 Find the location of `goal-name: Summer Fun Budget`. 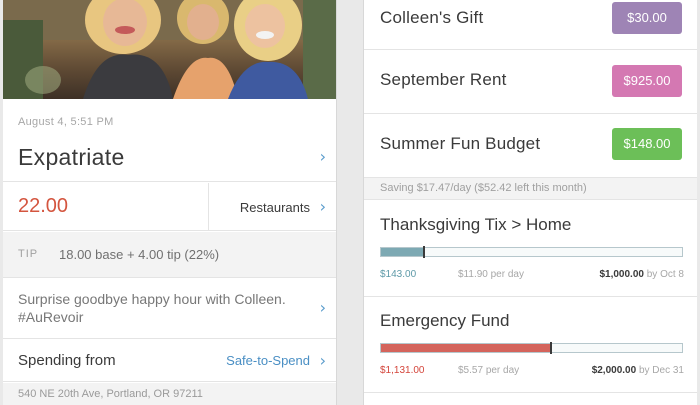

goal-name: Summer Fun Budget is located at coordinates (460, 143).